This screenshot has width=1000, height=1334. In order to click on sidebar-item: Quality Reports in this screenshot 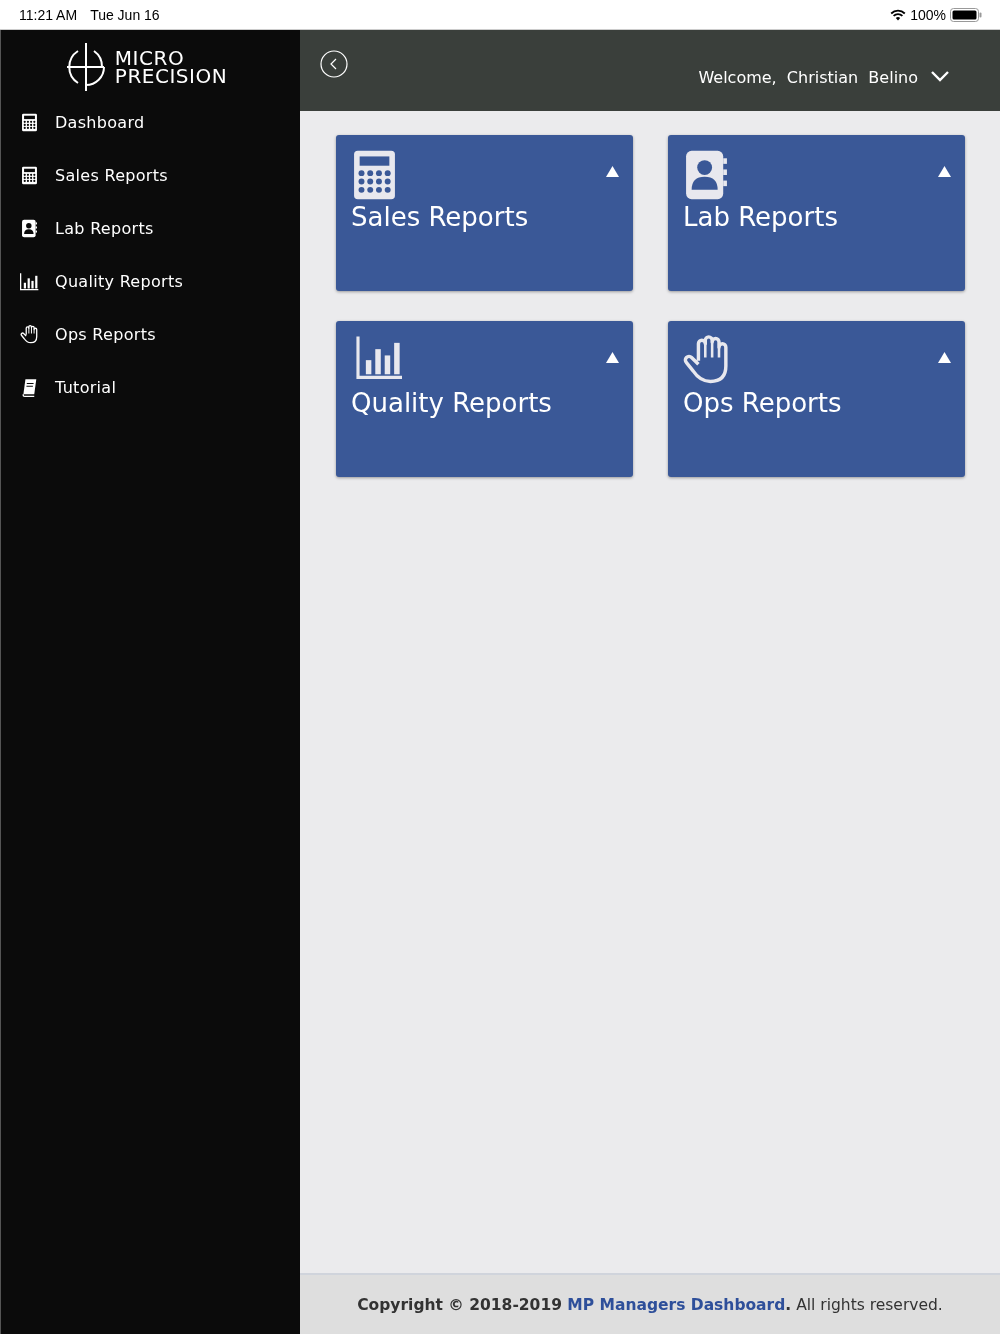, I will do `click(150, 281)`.